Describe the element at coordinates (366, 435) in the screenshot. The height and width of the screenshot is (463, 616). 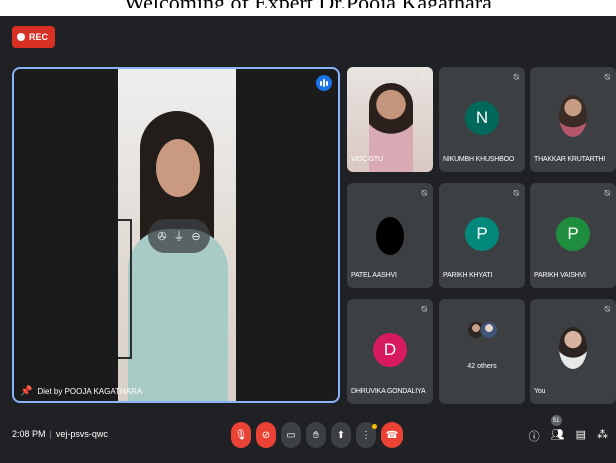
I see `more-icon: ⋮` at that location.